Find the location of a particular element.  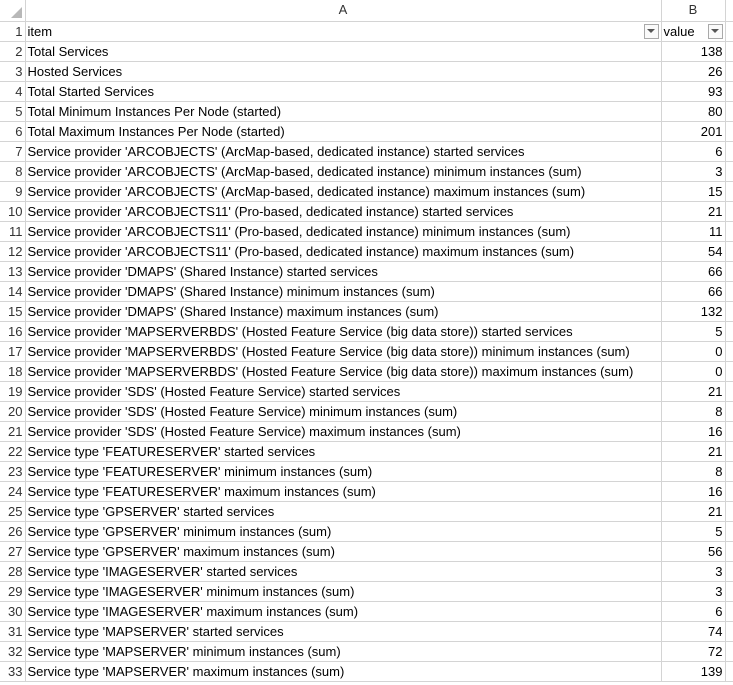

row-header: 1 is located at coordinates (13, 31).